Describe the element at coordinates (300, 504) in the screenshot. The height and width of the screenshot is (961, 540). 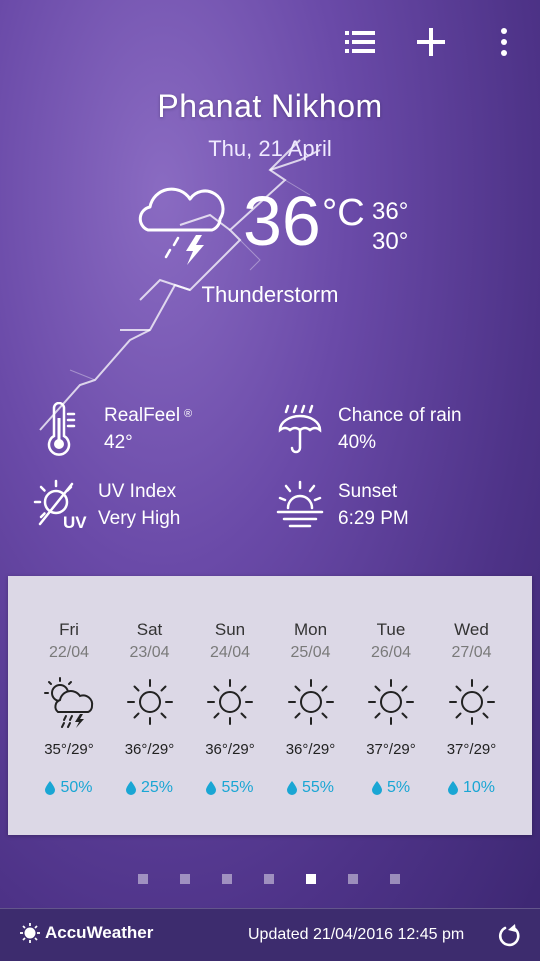
I see `sunset-icon` at that location.